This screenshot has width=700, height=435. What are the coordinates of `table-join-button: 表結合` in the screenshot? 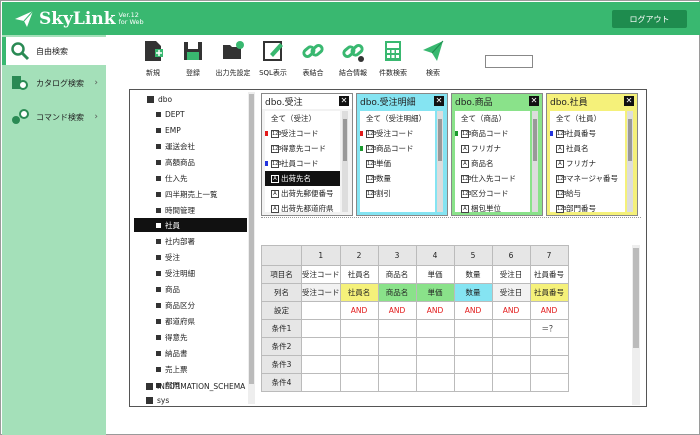 It's located at (313, 63).